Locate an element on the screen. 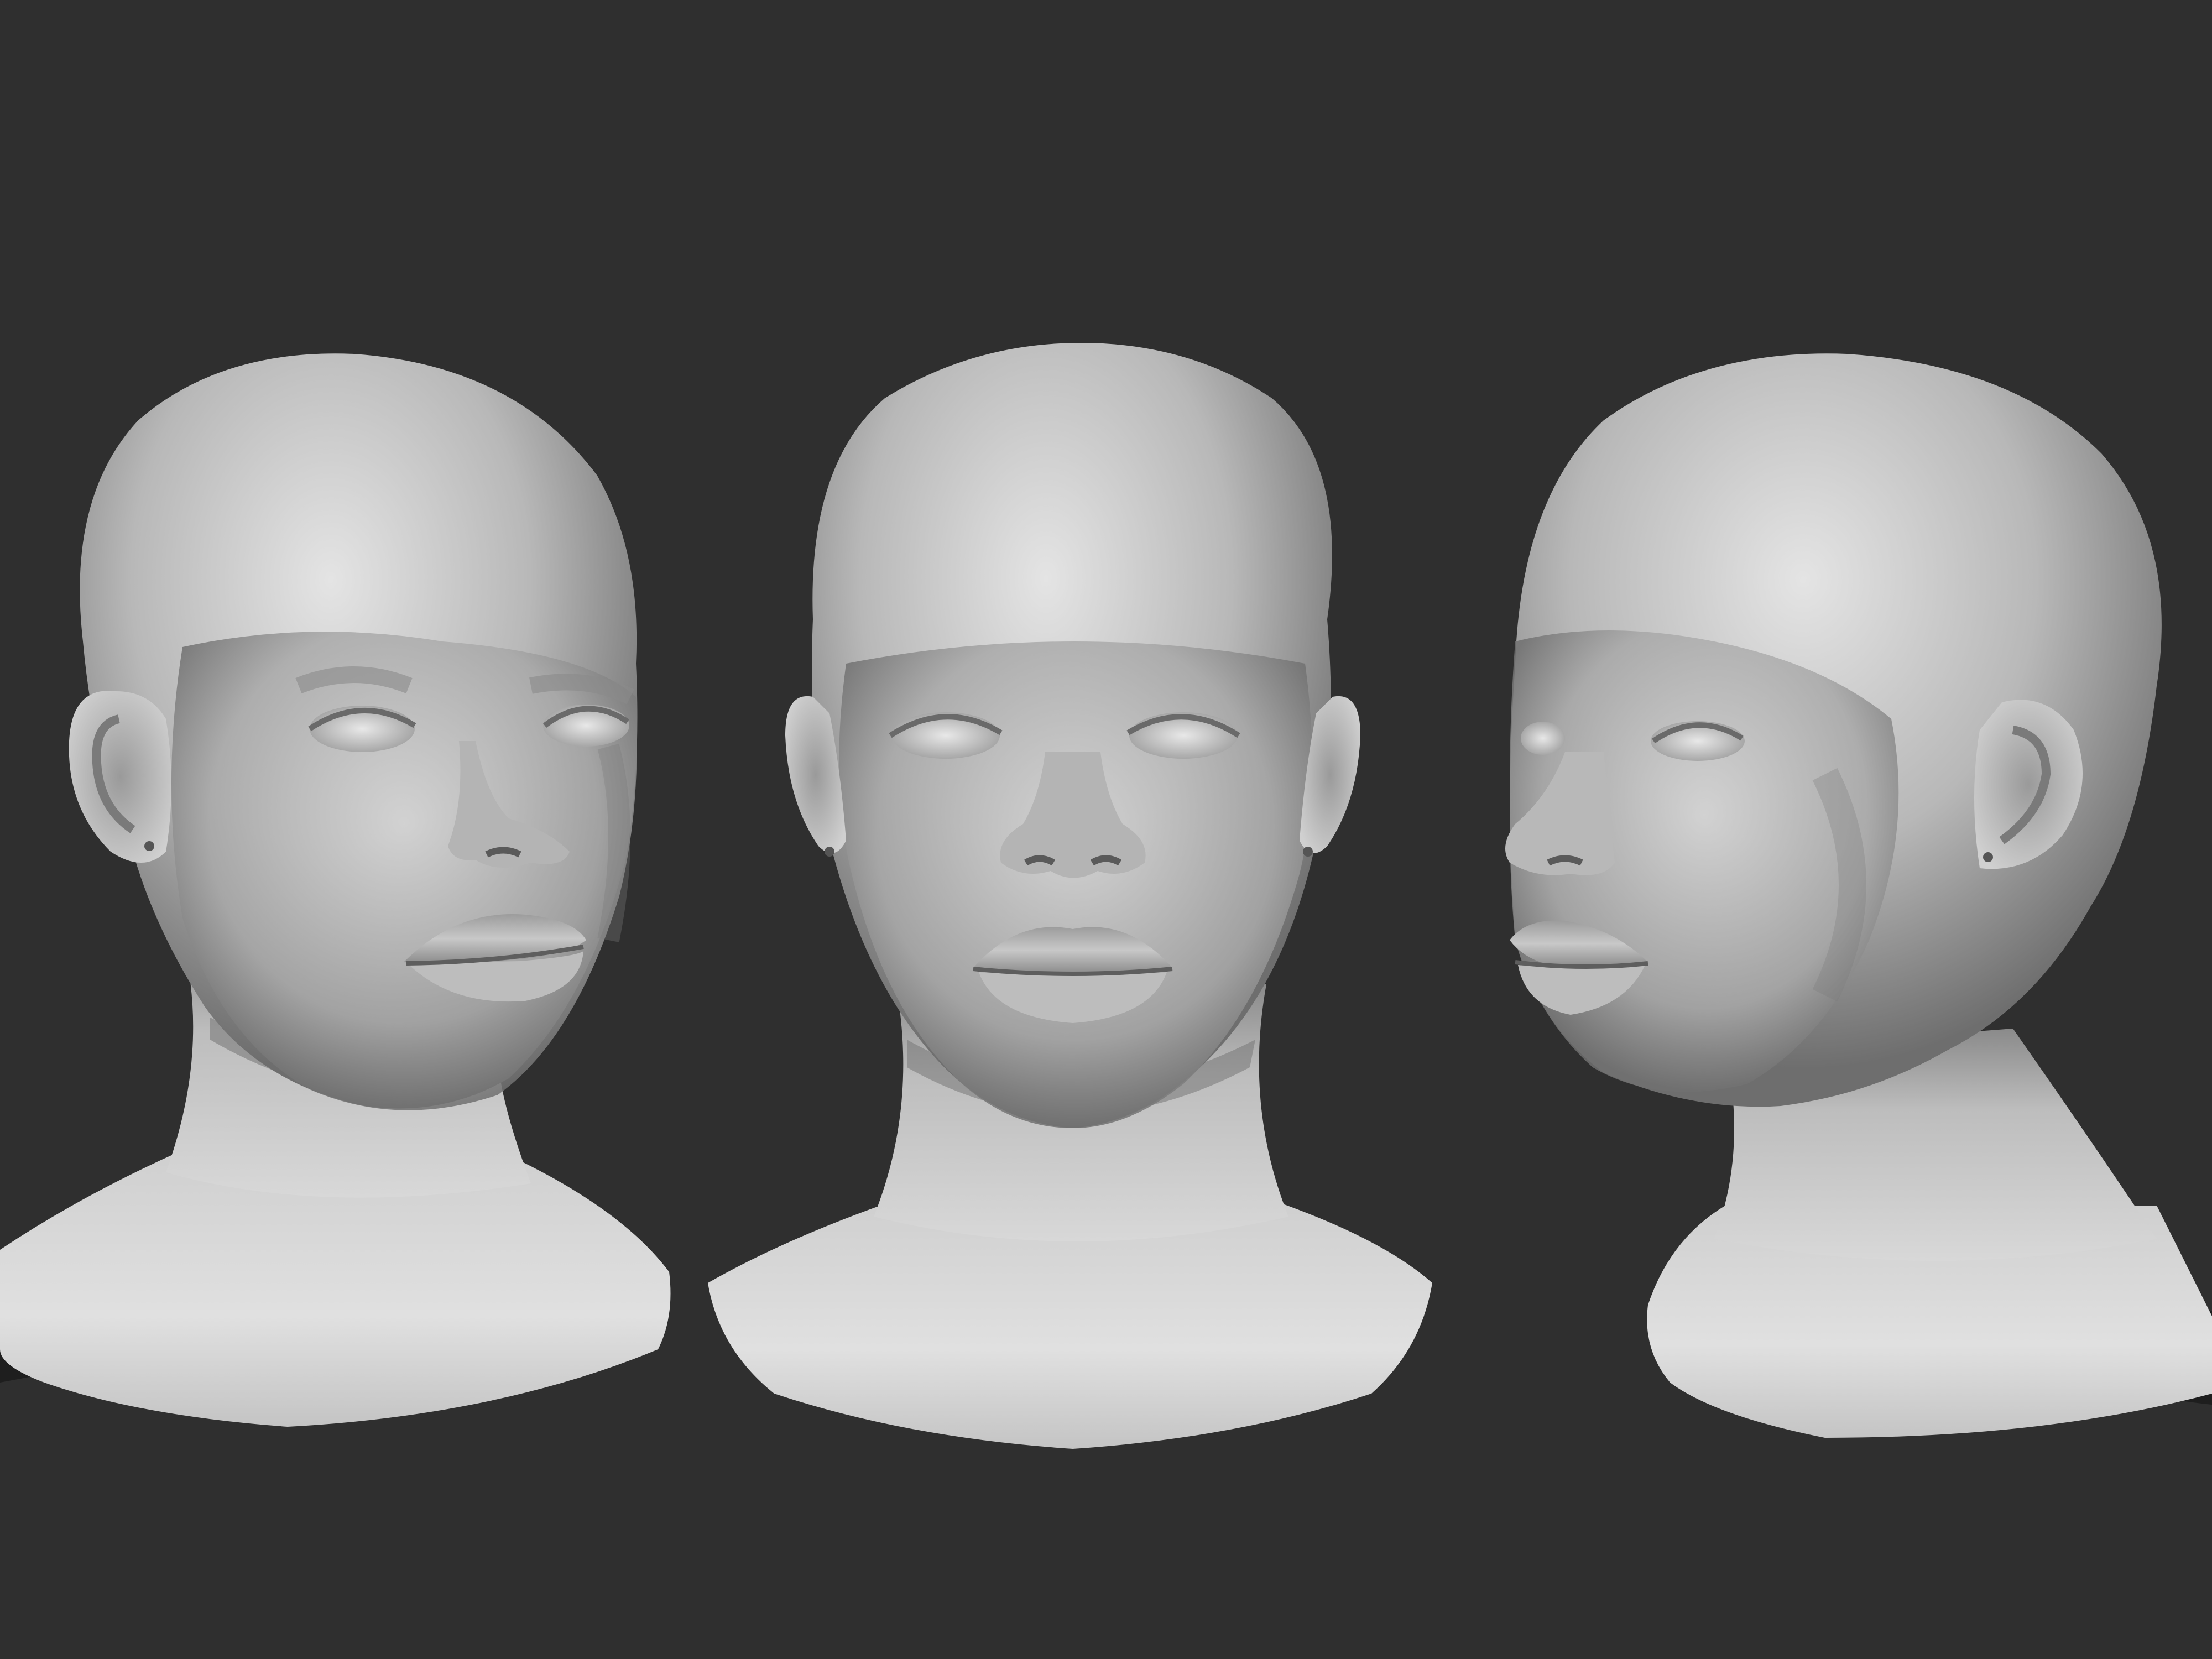 The height and width of the screenshot is (1659, 2212). bust-1-earring-hole is located at coordinates (149, 846).